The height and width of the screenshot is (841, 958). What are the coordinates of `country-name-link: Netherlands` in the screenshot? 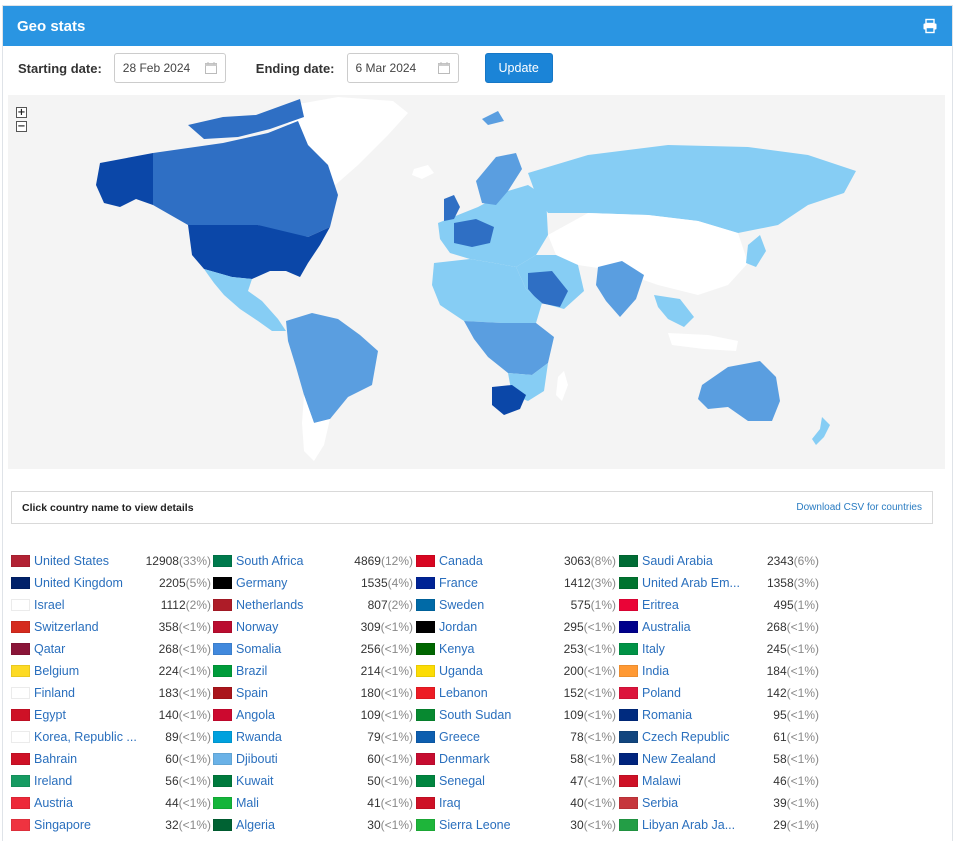 It's located at (290, 605).